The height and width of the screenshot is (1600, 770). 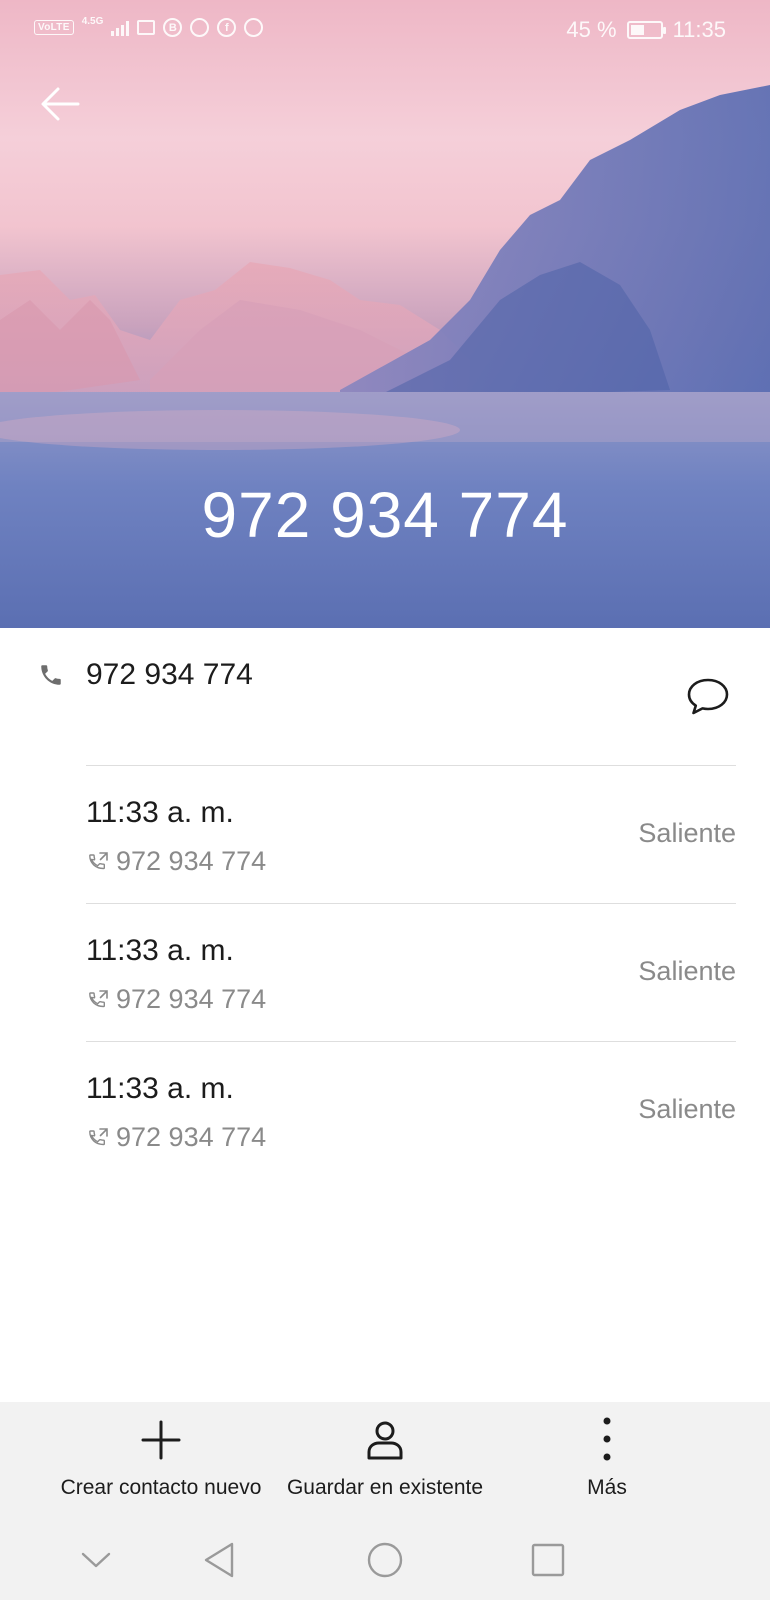 What do you see at coordinates (54, 27) in the screenshot?
I see `volte-icon: VoLTE` at bounding box center [54, 27].